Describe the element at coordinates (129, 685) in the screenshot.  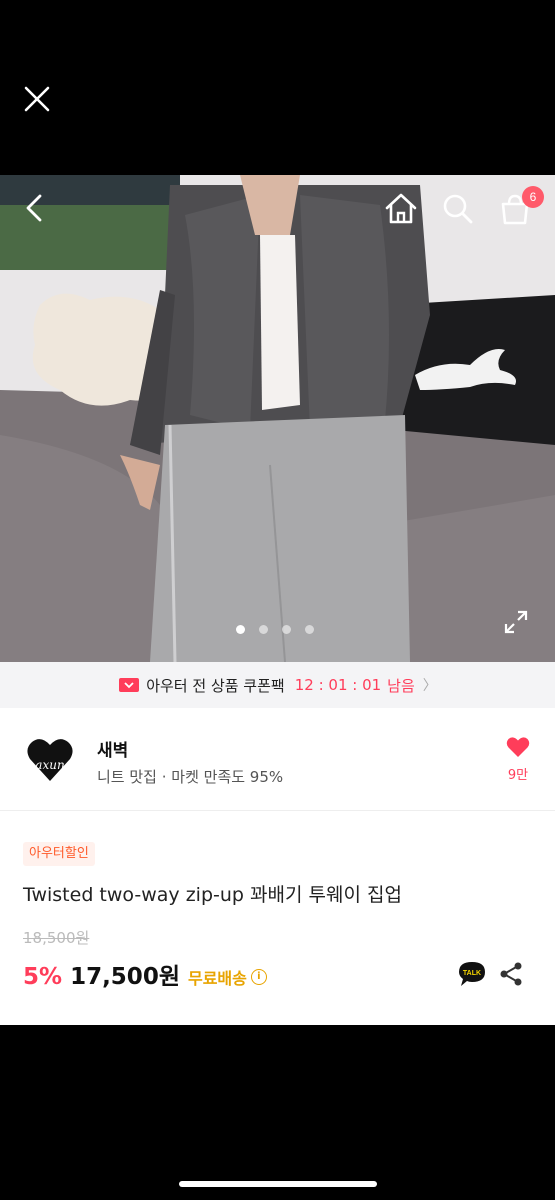
I see `coupon-icon` at that location.